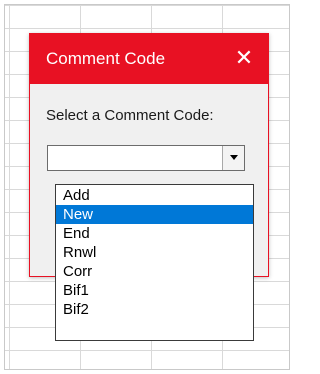 The image size is (320, 374). Describe the element at coordinates (154, 233) in the screenshot. I see `list-item-end: End` at that location.